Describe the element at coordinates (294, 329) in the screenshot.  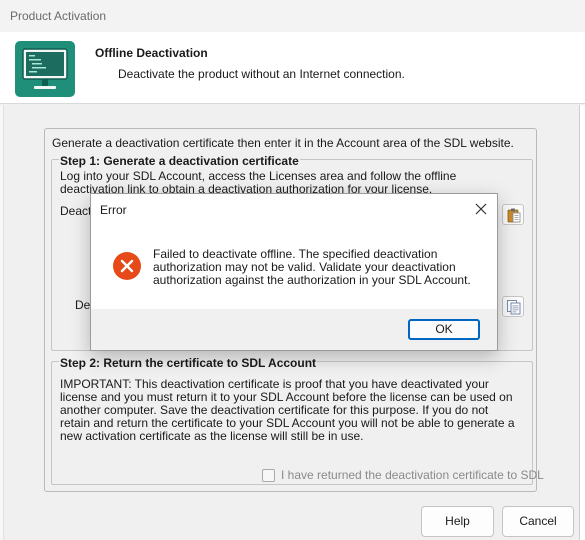
I see `error-dialog-footer: OK` at that location.